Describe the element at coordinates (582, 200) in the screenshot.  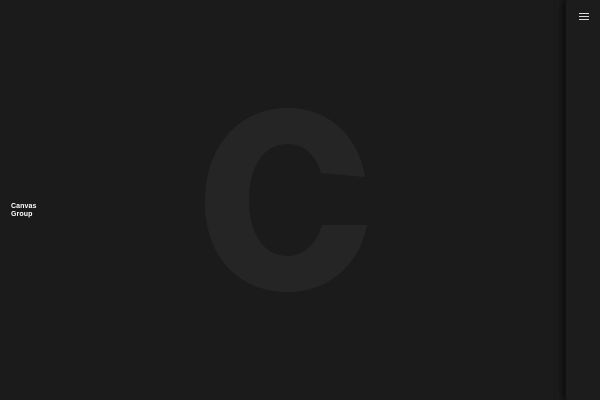
I see `side-panel` at that location.